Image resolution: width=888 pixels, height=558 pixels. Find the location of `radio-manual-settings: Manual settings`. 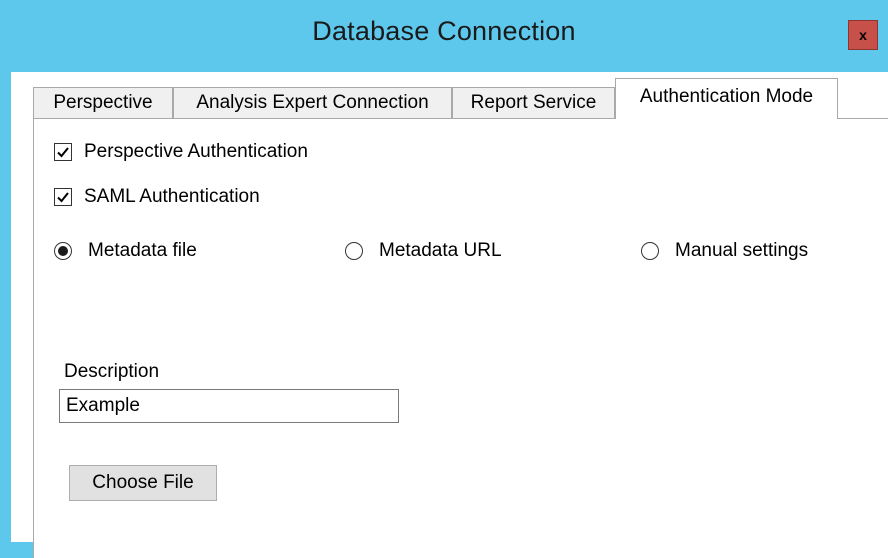

radio-manual-settings: Manual settings is located at coordinates (724, 251).